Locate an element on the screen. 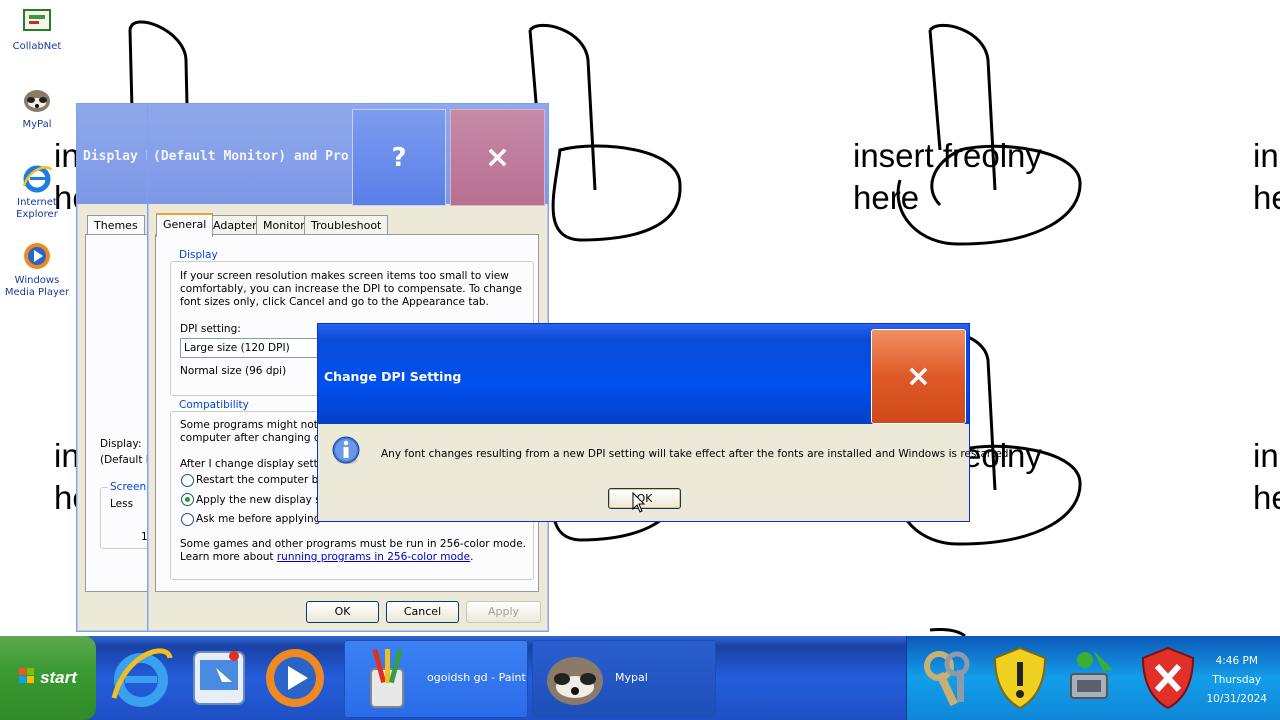  mouse-cursor-icon is located at coordinates (639, 504).